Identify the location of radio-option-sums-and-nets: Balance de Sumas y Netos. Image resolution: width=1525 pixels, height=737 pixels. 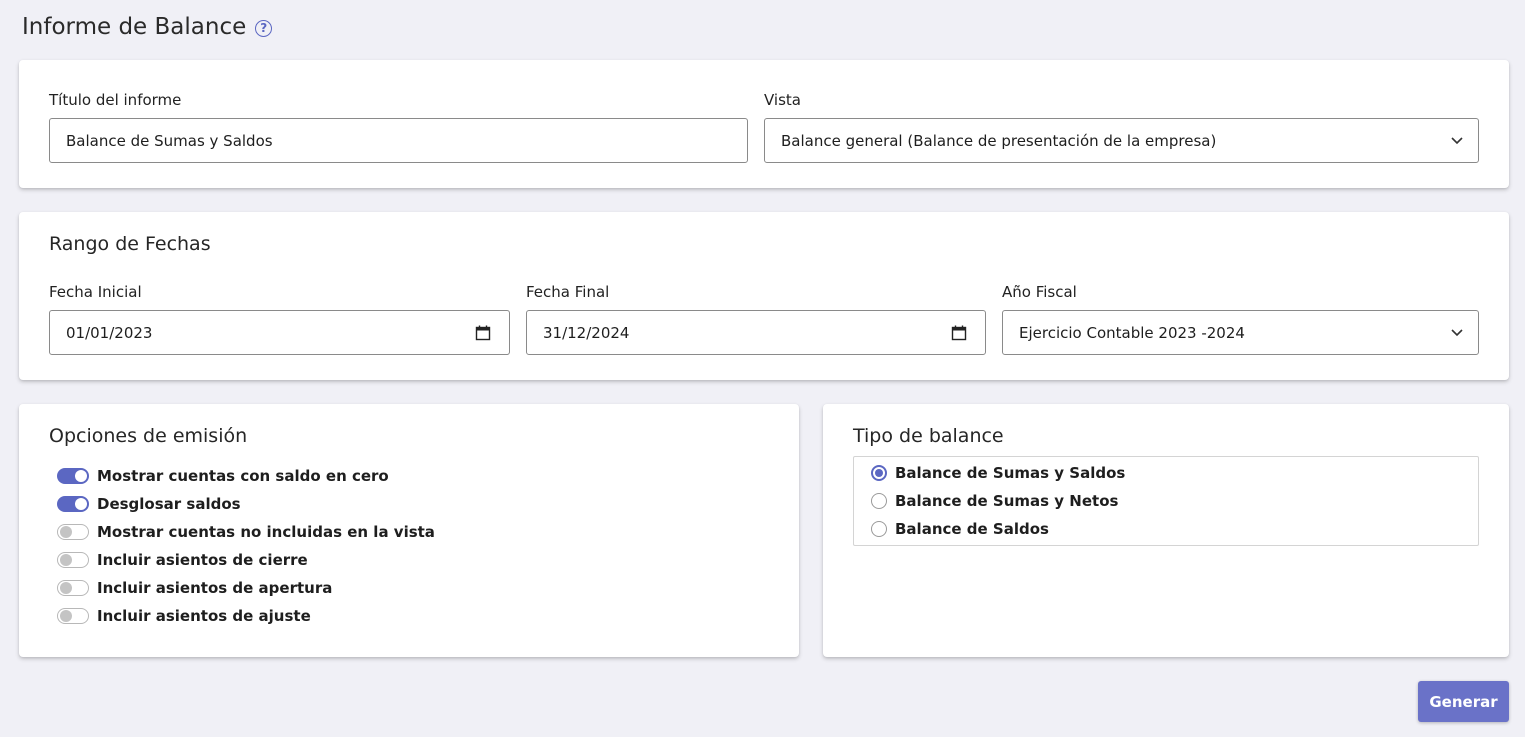
(994, 501).